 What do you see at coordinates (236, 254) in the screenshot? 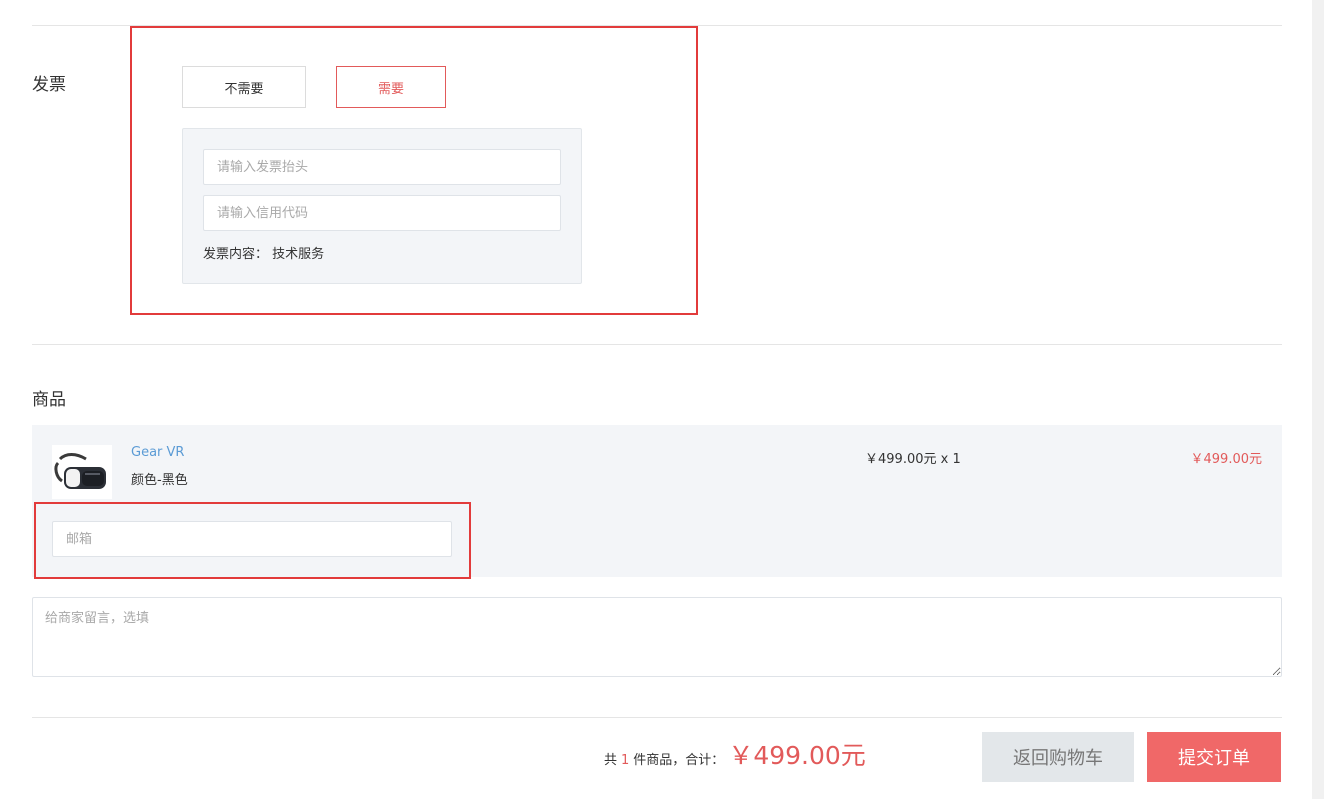
I see `invoice-content-label: 发票内容：` at bounding box center [236, 254].